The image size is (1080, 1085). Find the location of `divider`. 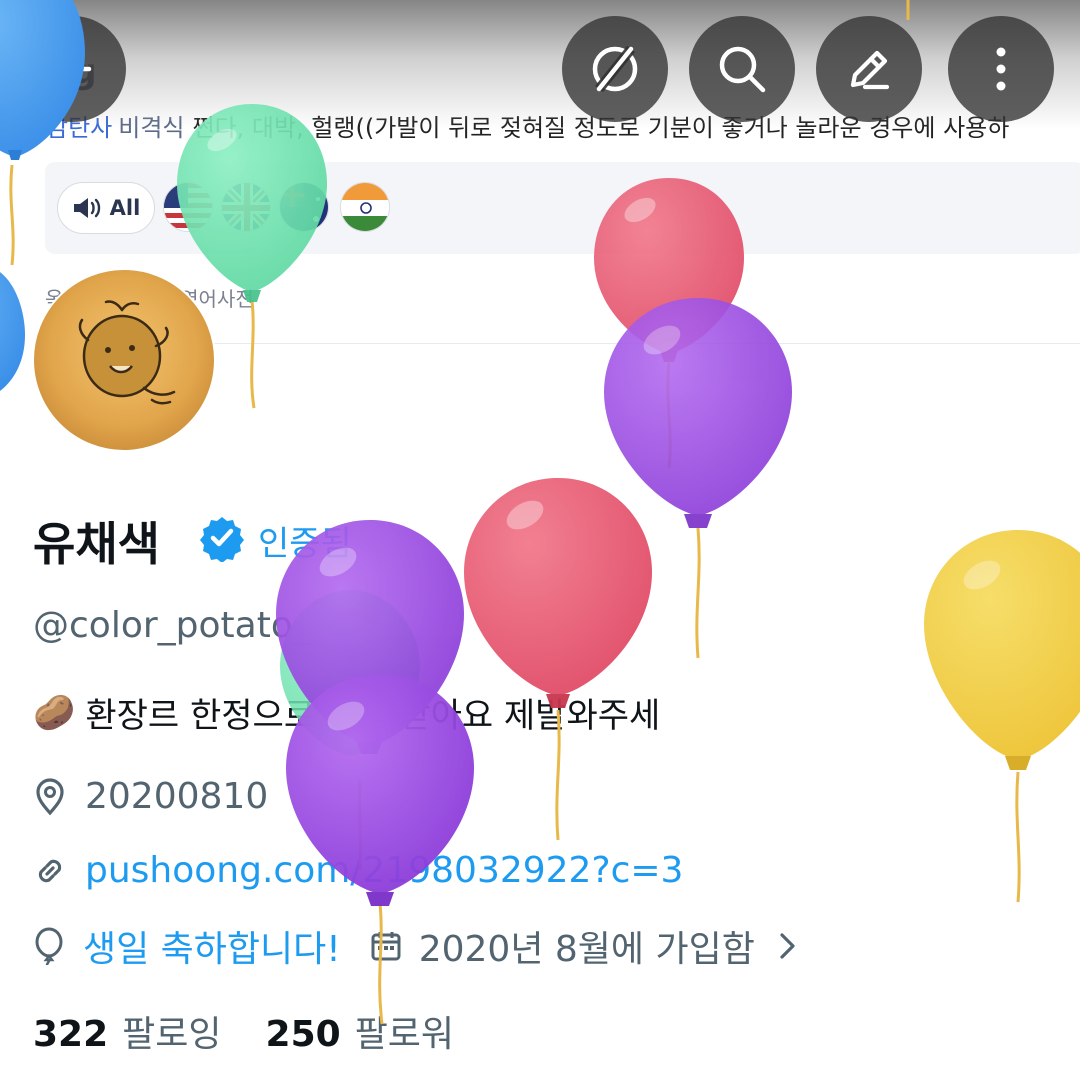

divider is located at coordinates (640, 343).